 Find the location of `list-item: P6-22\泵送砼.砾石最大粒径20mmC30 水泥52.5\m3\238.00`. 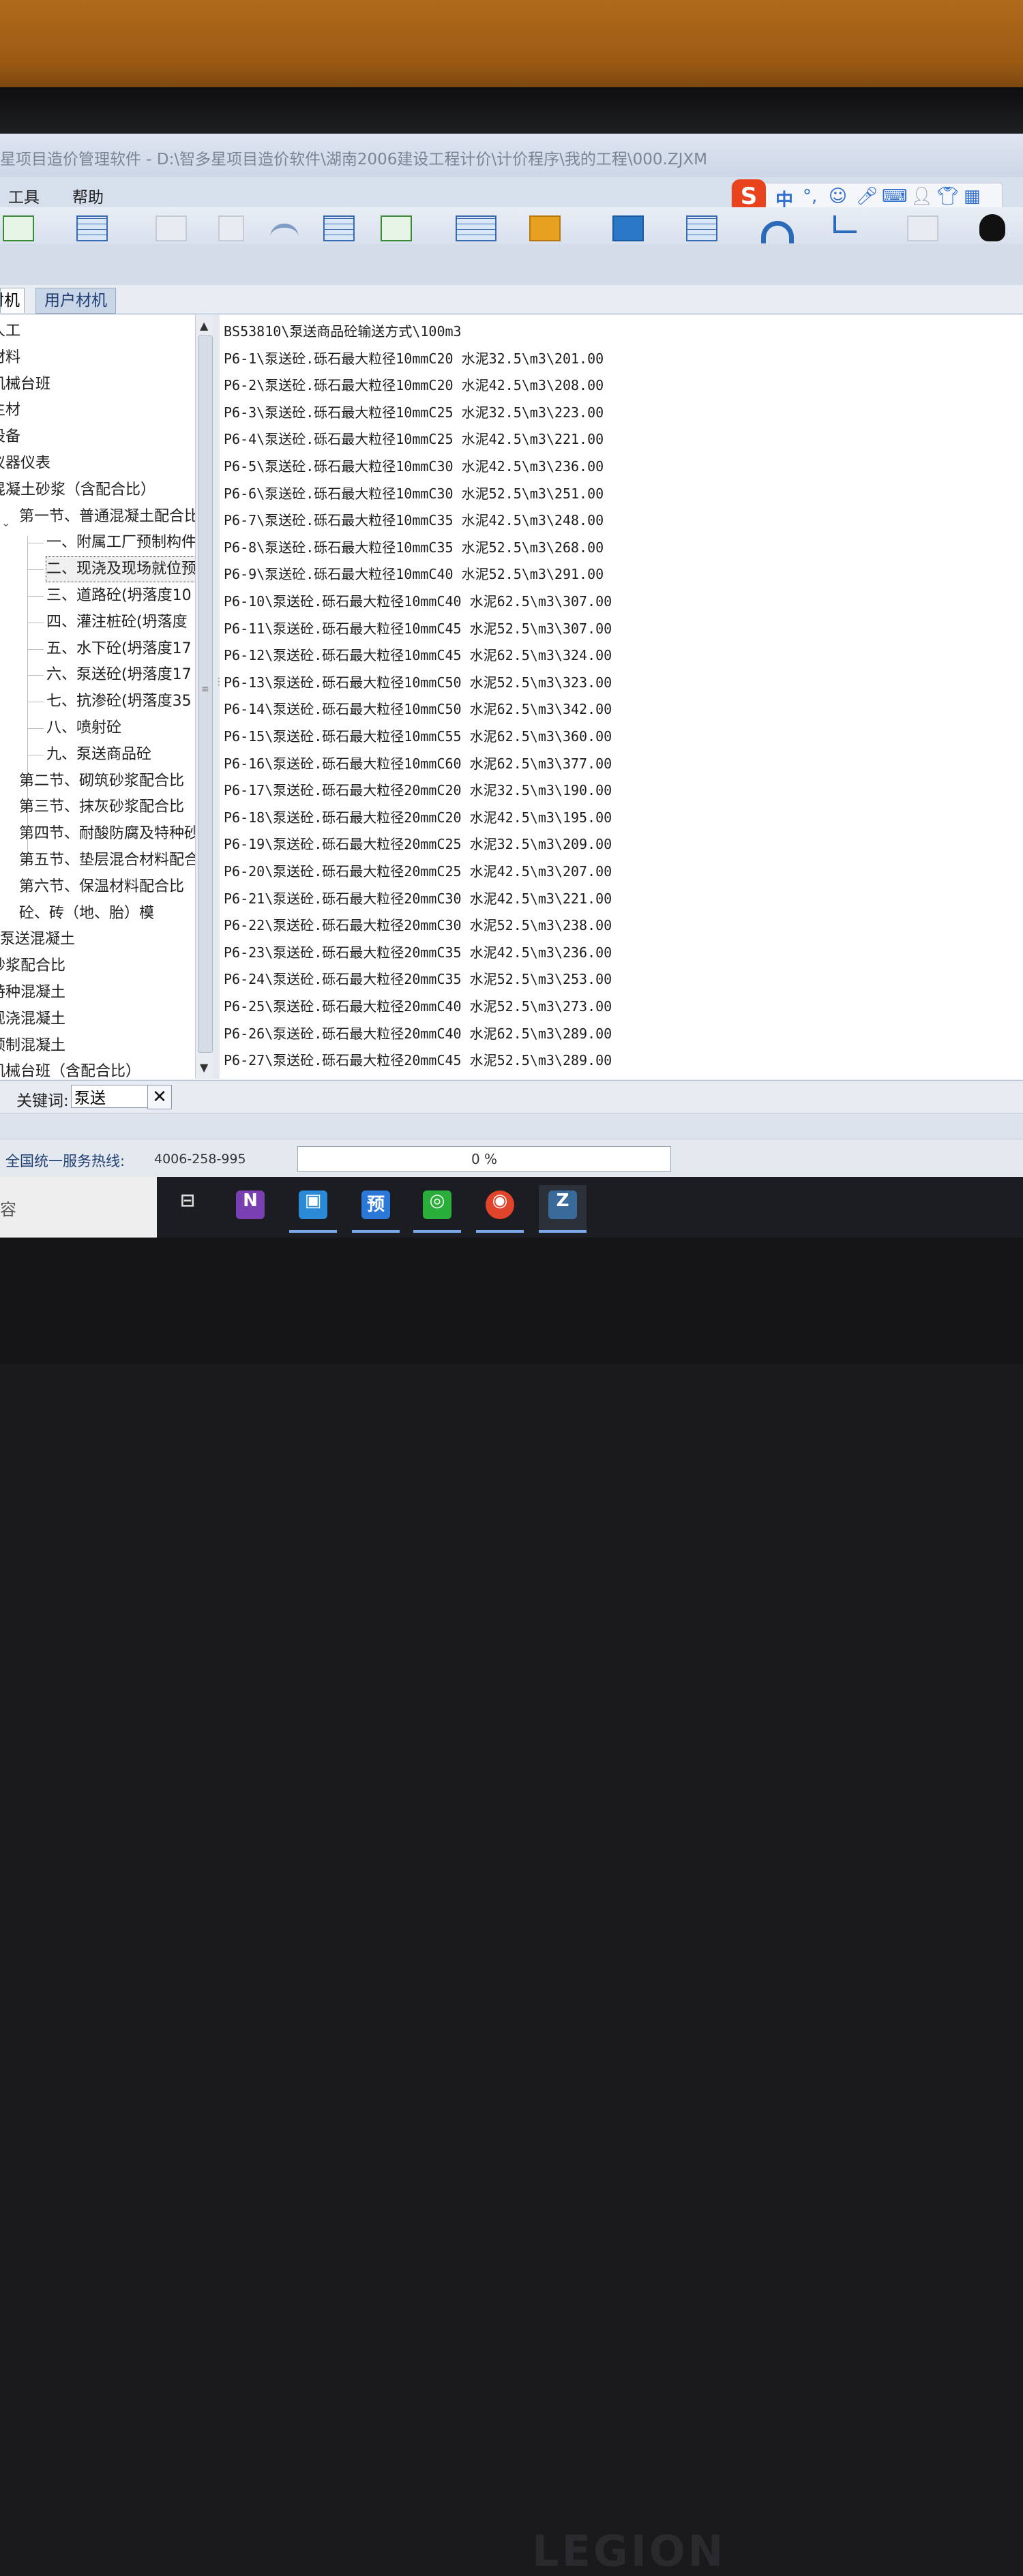

list-item: P6-22\泵送砼.砾石最大粒径20mmC30 水泥52.5\m3\238.00 is located at coordinates (418, 926).